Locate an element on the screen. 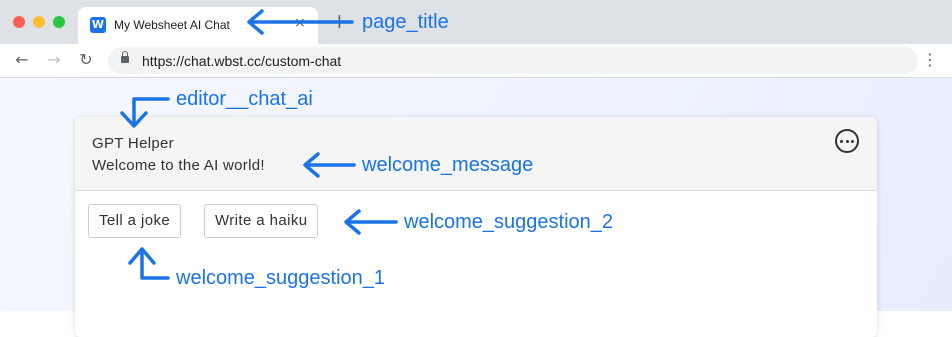 This screenshot has width=952, height=337. annotation-welcome-suggestion-2: welcome_suggestion_2 is located at coordinates (509, 222).